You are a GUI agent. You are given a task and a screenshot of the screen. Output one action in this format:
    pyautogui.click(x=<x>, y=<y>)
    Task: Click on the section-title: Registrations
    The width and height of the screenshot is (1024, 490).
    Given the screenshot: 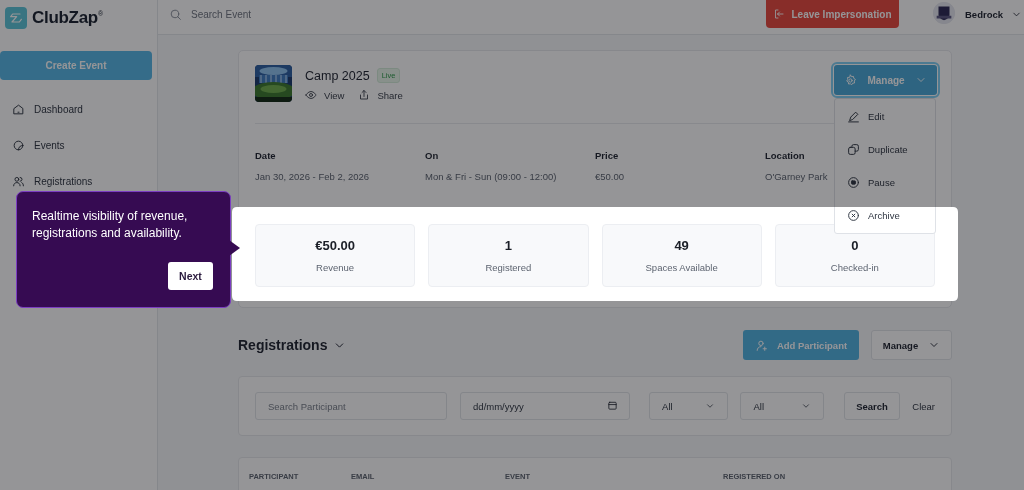 What is the action you would take?
    pyautogui.click(x=283, y=345)
    